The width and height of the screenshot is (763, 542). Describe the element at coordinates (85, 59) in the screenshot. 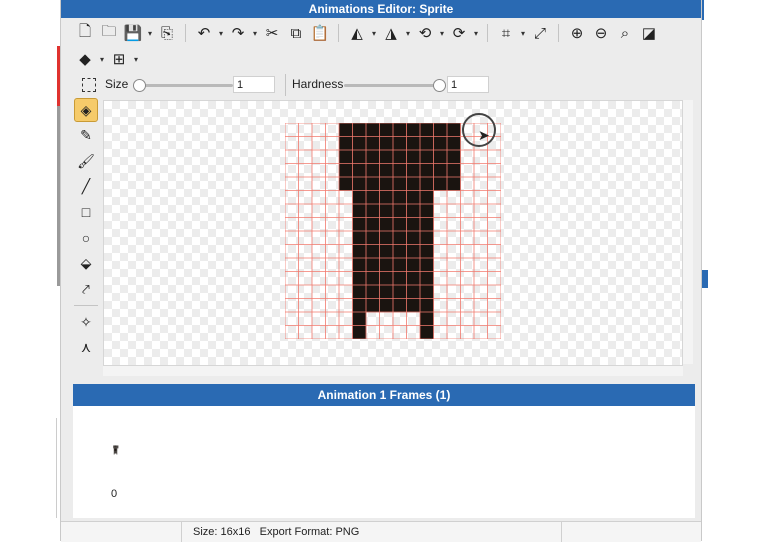

I see `layers-icon: ◆` at that location.